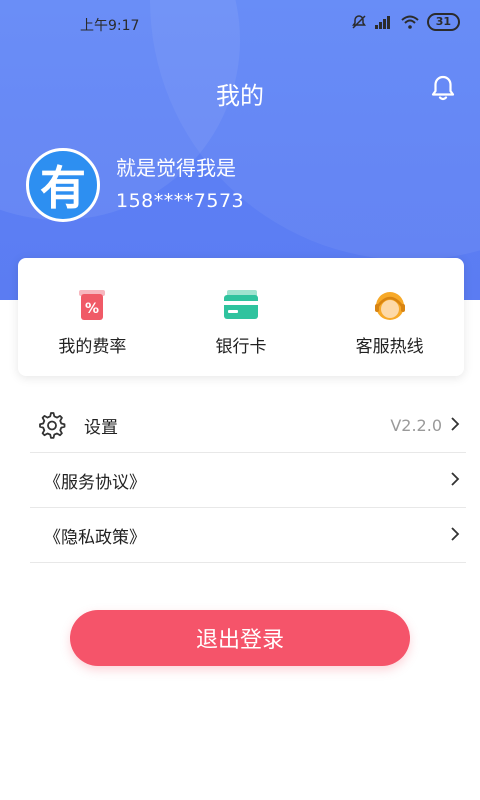 The width and height of the screenshot is (480, 800). I want to click on quick-action-label: 银行卡, so click(241, 347).